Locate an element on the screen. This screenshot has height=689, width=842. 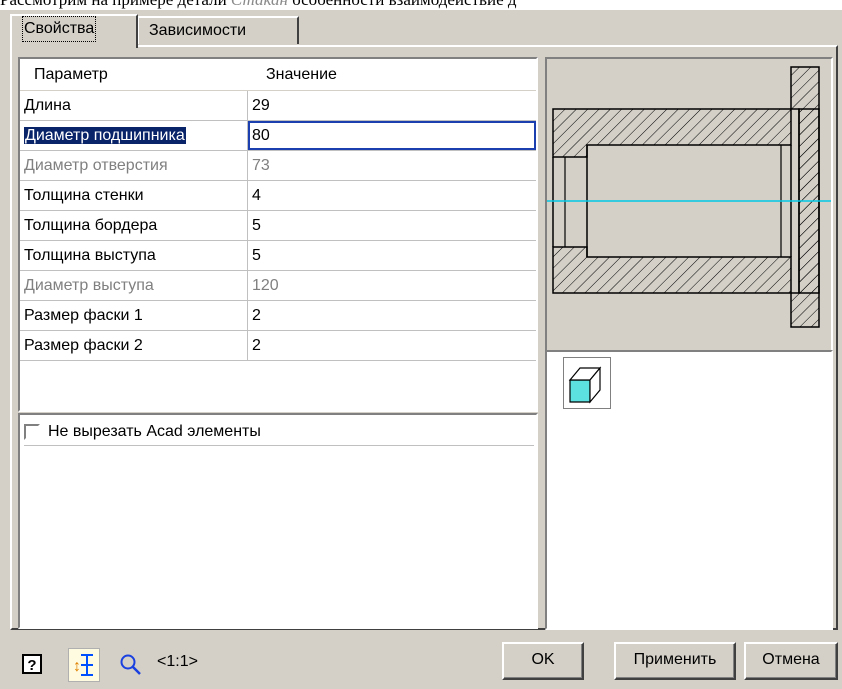
view-3d-panel is located at coordinates (689, 490).